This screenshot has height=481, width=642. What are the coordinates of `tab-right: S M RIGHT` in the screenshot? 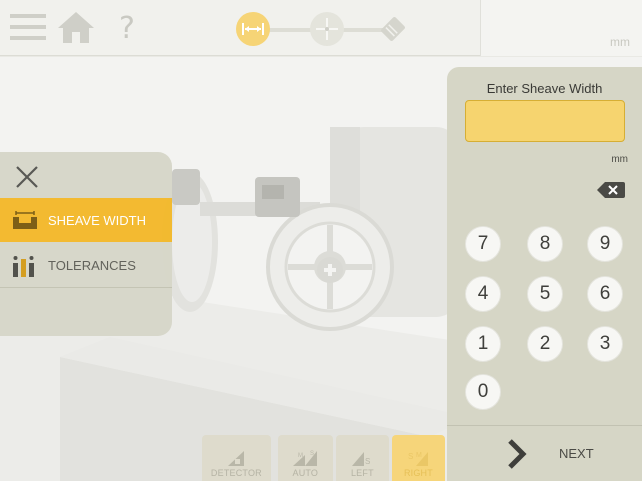 It's located at (418, 458).